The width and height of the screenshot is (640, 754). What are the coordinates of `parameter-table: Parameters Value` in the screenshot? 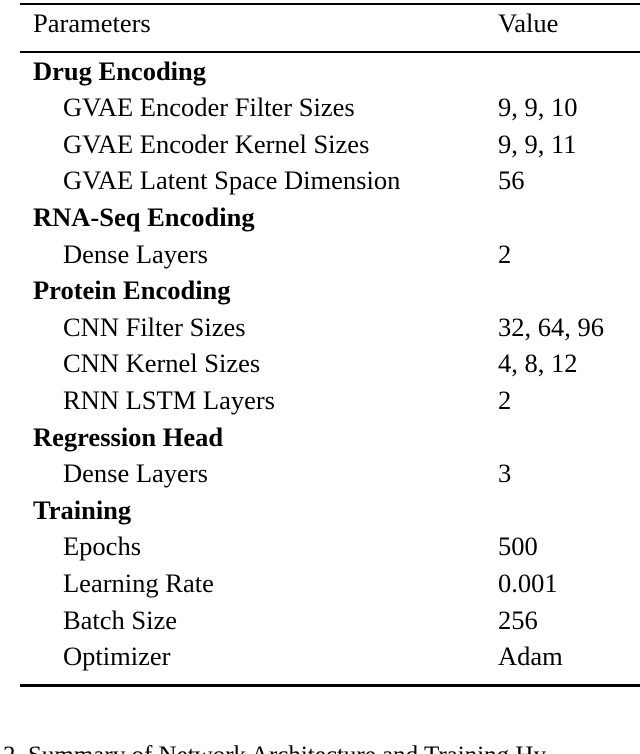 It's located at (330, 23).